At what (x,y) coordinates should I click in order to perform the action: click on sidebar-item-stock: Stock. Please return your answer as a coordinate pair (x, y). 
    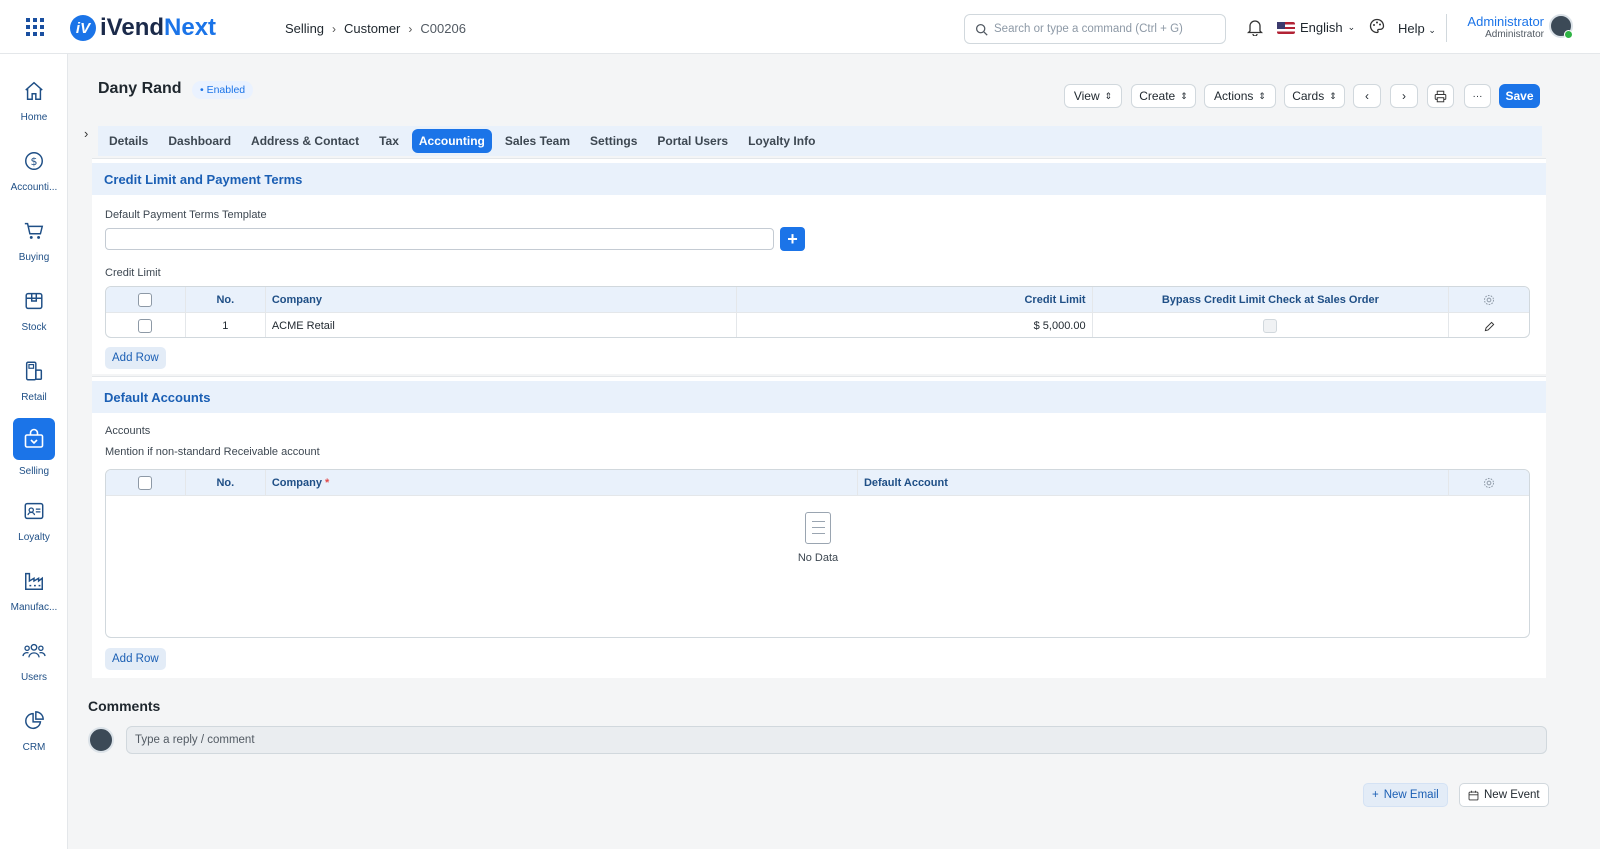
    Looking at the image, I should click on (34, 315).